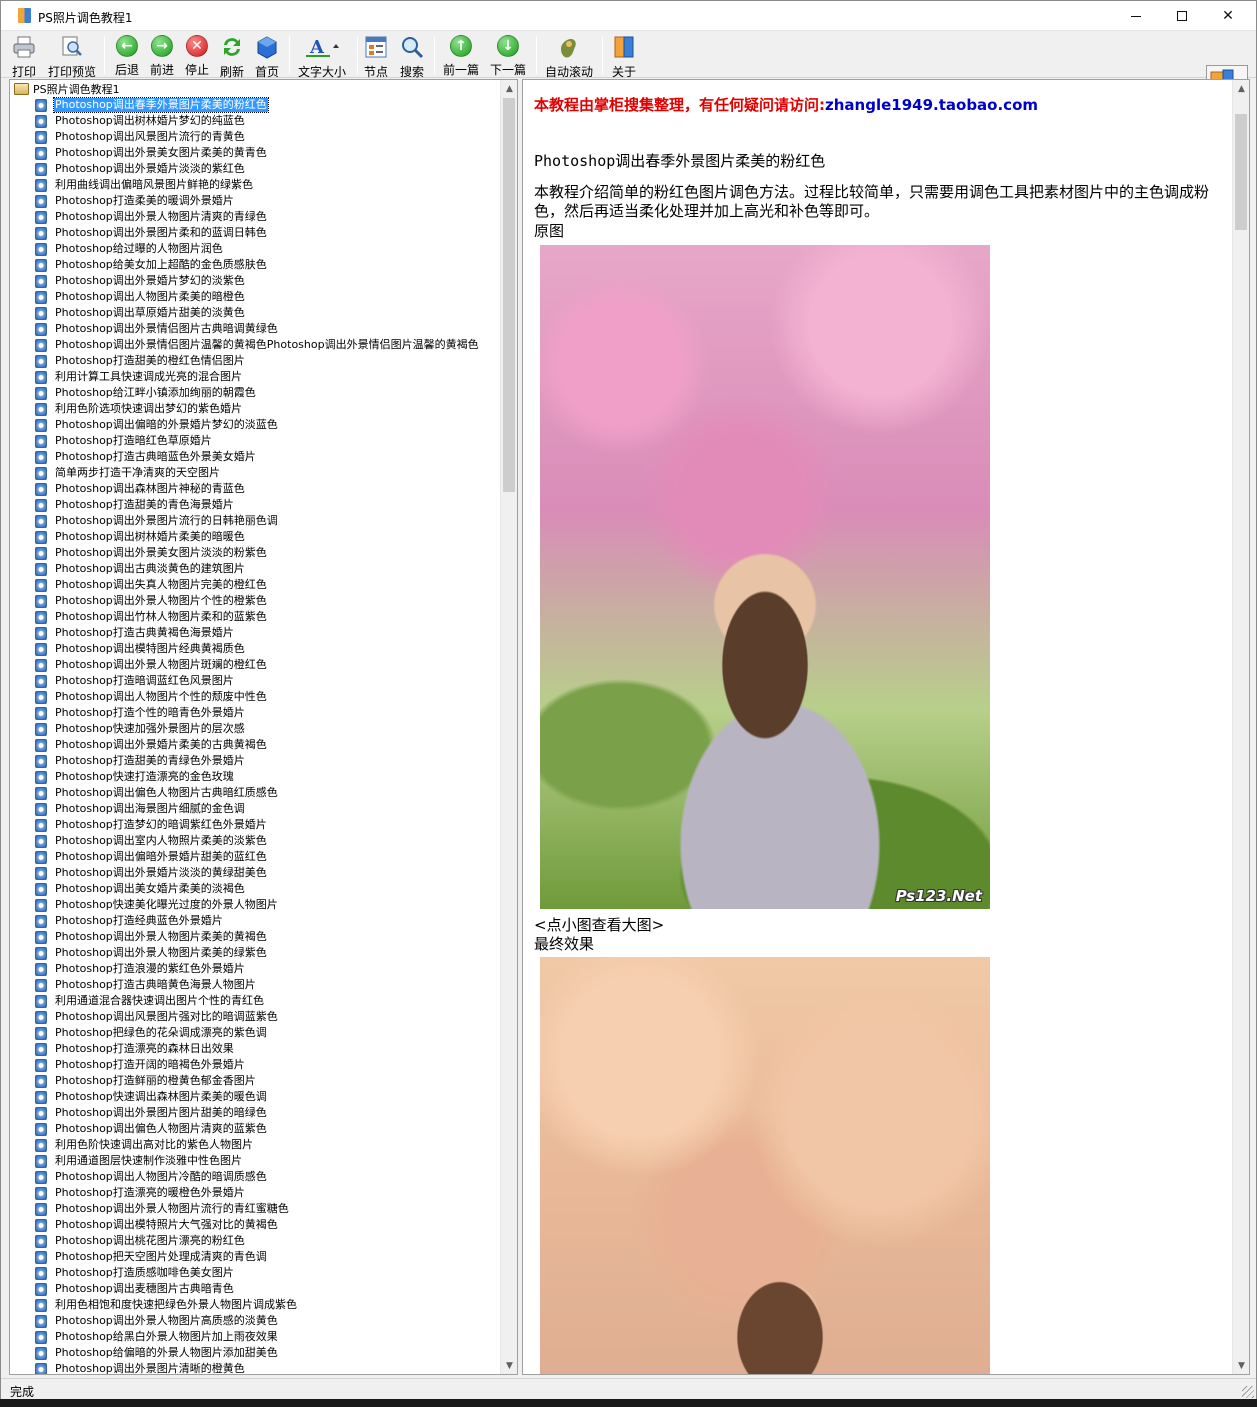 The image size is (1257, 1407). Describe the element at coordinates (931, 105) in the screenshot. I see `banner-link: zhangle1949.taobao.com` at that location.